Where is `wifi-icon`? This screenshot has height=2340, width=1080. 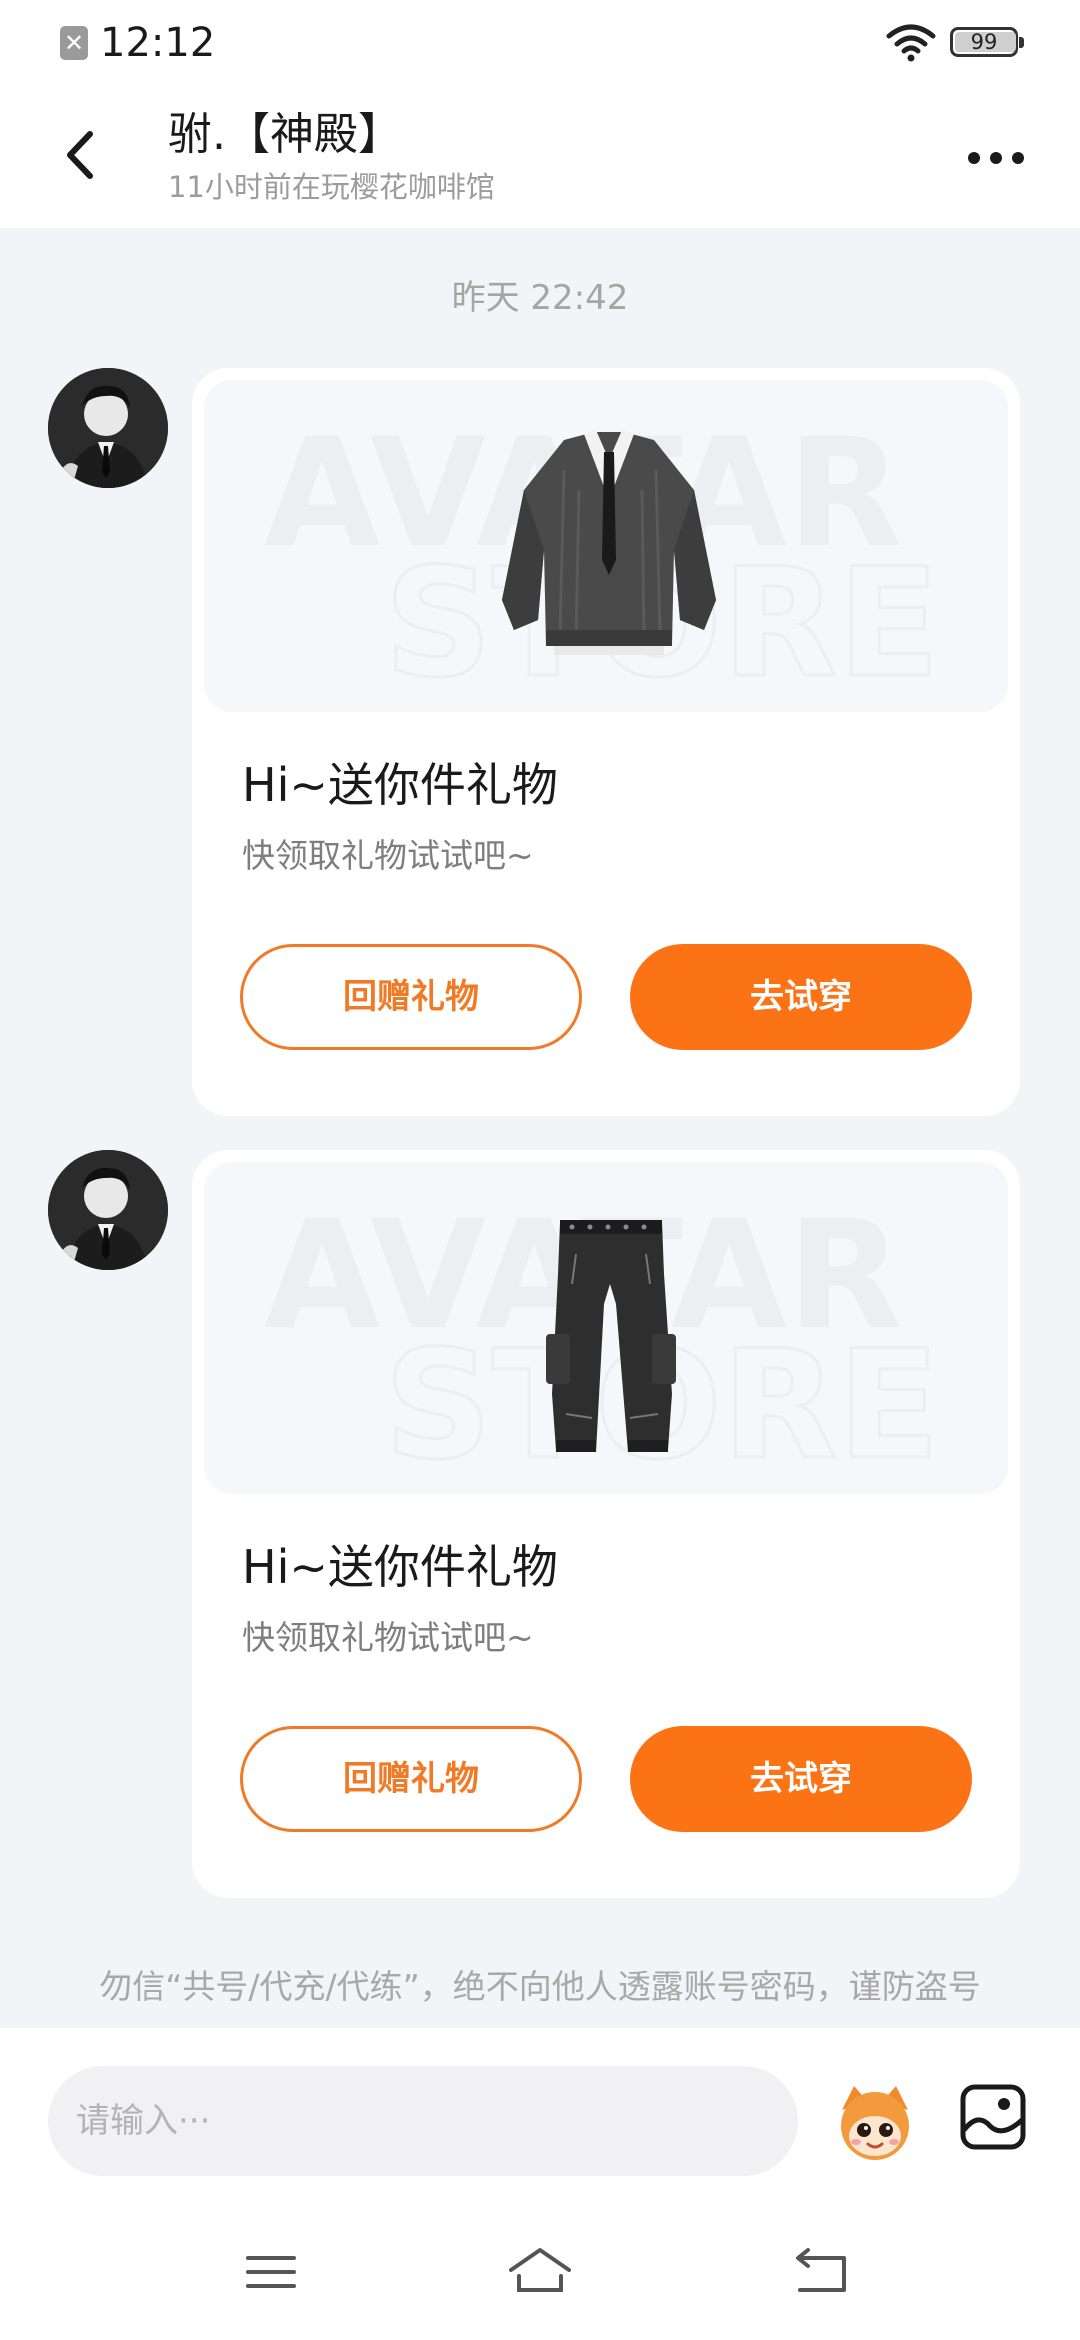
wifi-icon is located at coordinates (911, 43).